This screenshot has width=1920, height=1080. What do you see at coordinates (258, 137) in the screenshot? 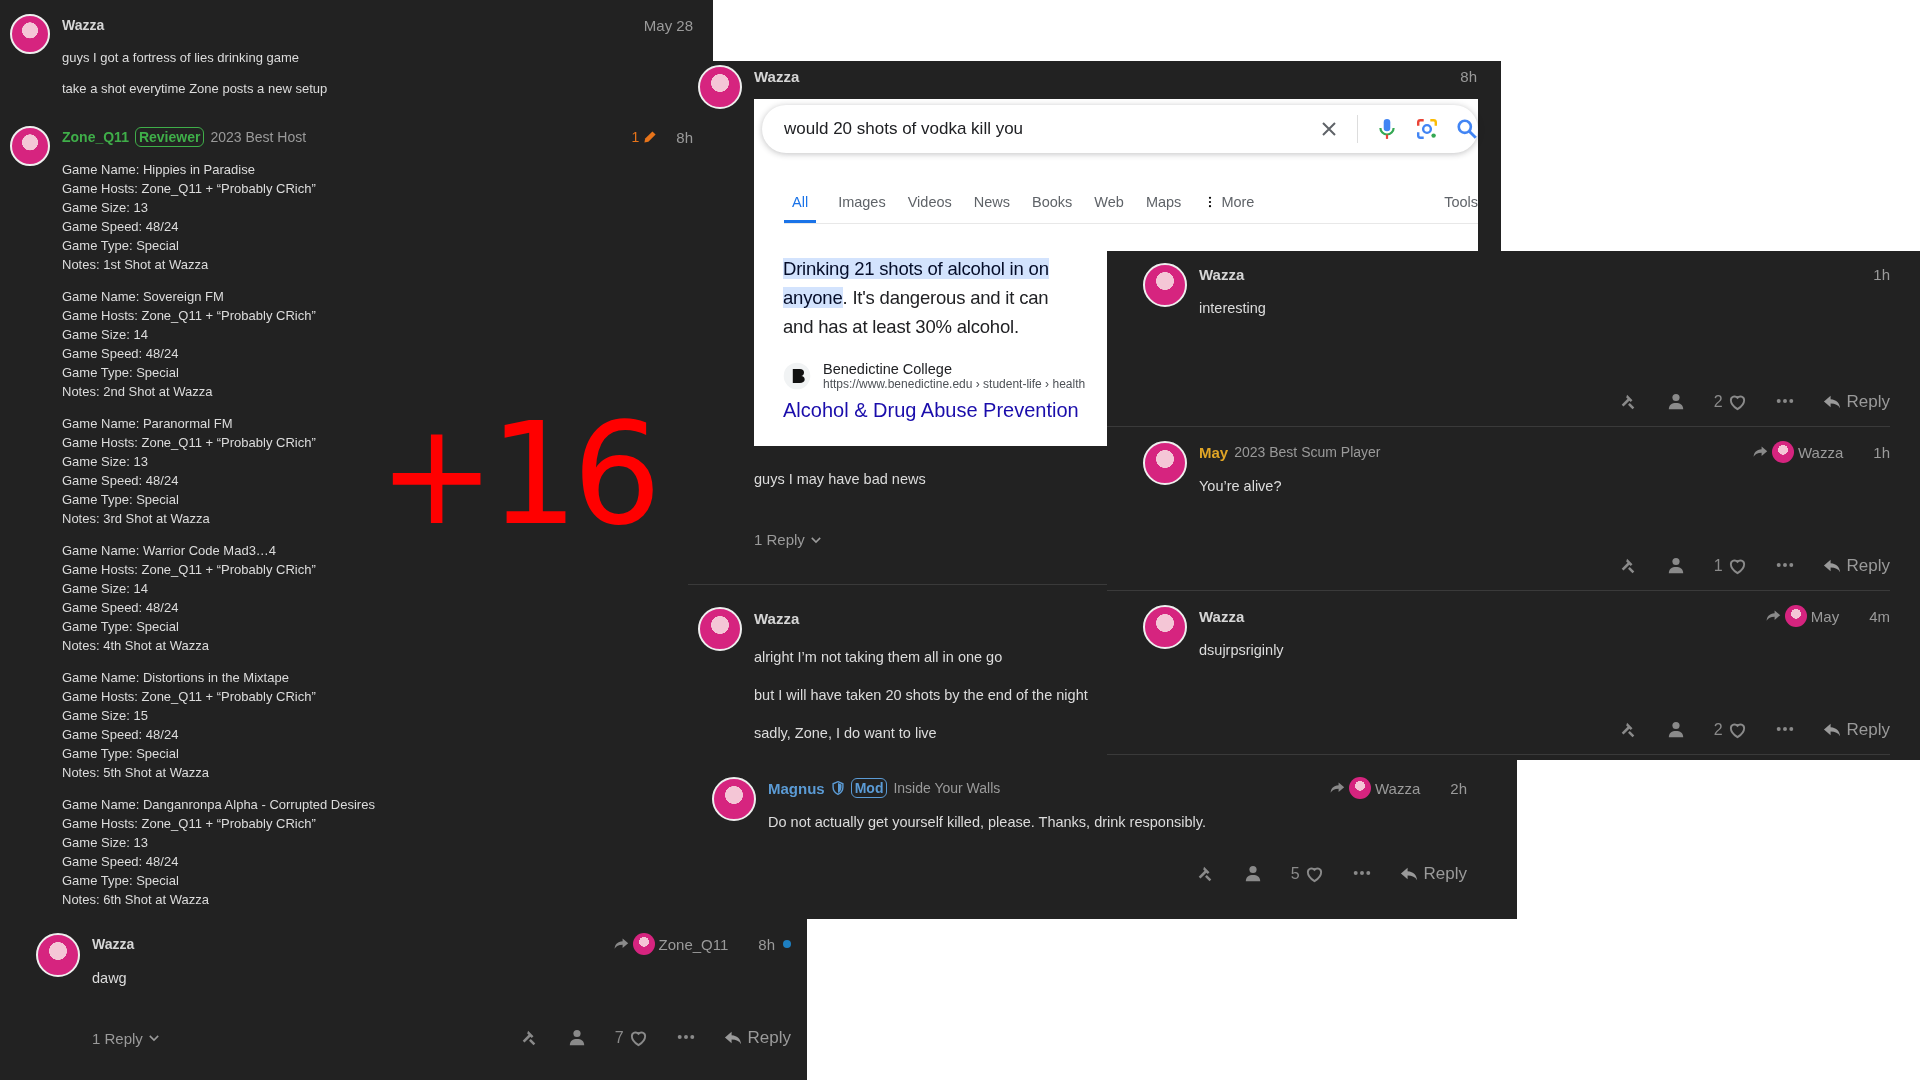
I see `user-title: 2023 Best Host` at bounding box center [258, 137].